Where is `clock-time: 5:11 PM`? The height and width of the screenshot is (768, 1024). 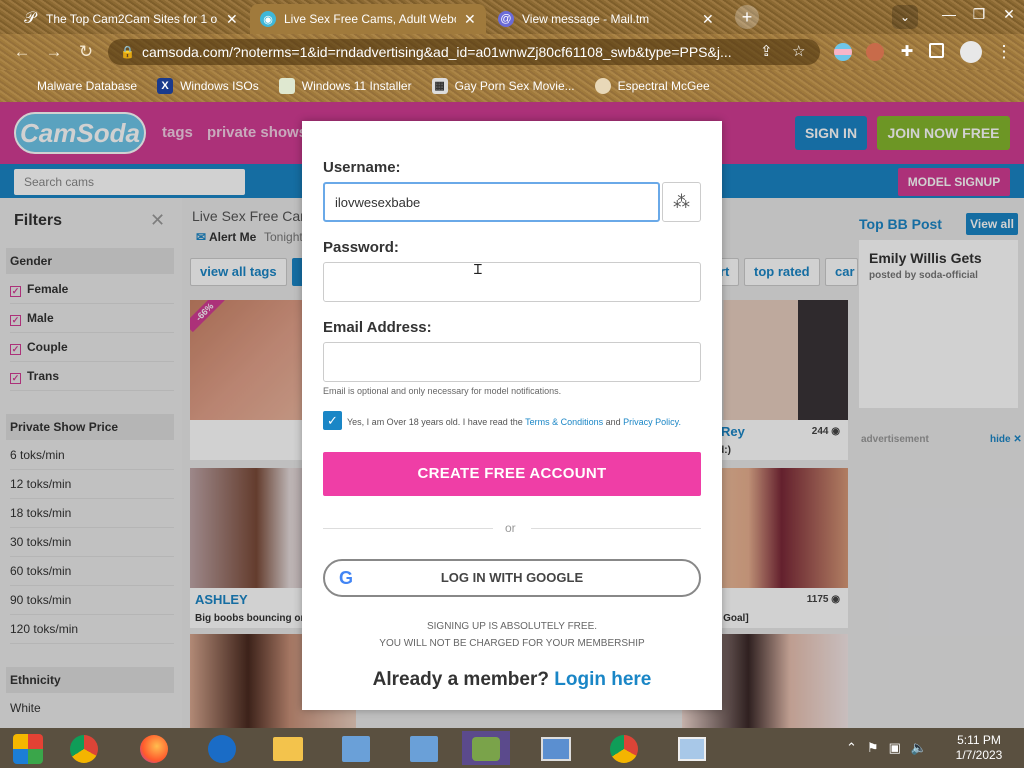
clock-time: 5:11 PM is located at coordinates (979, 740).